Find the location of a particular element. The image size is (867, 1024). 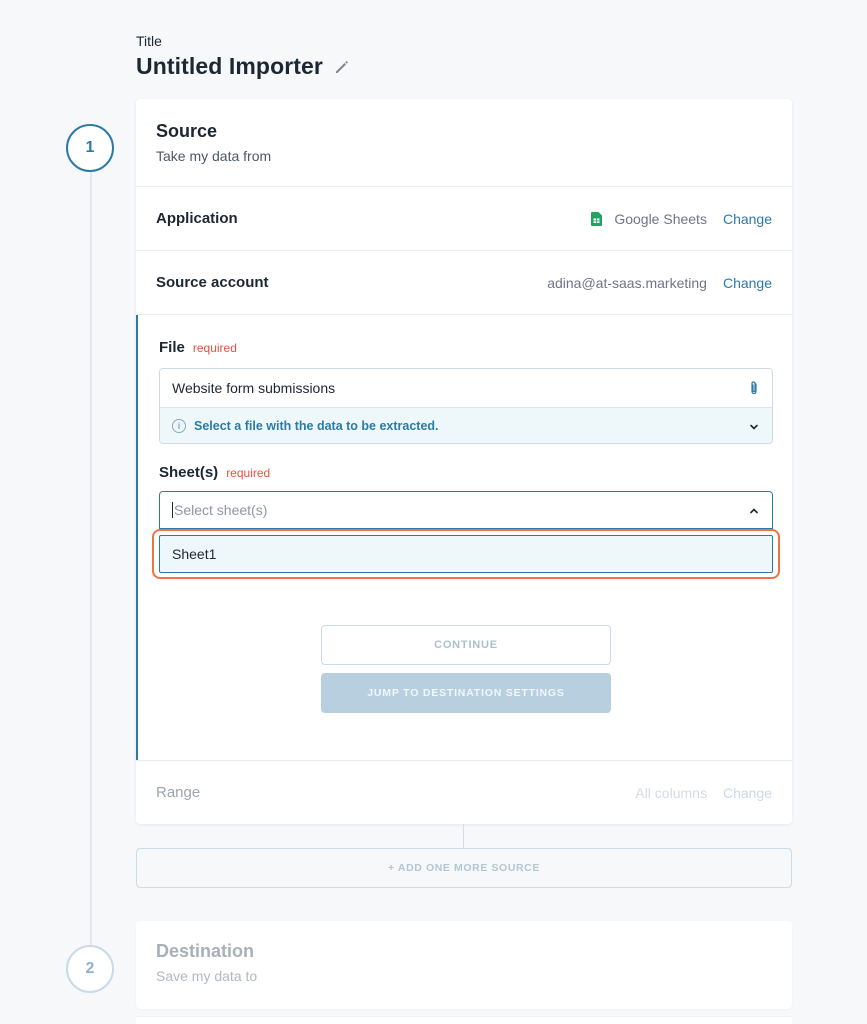

destination-card: Destination Save my data to is located at coordinates (464, 965).